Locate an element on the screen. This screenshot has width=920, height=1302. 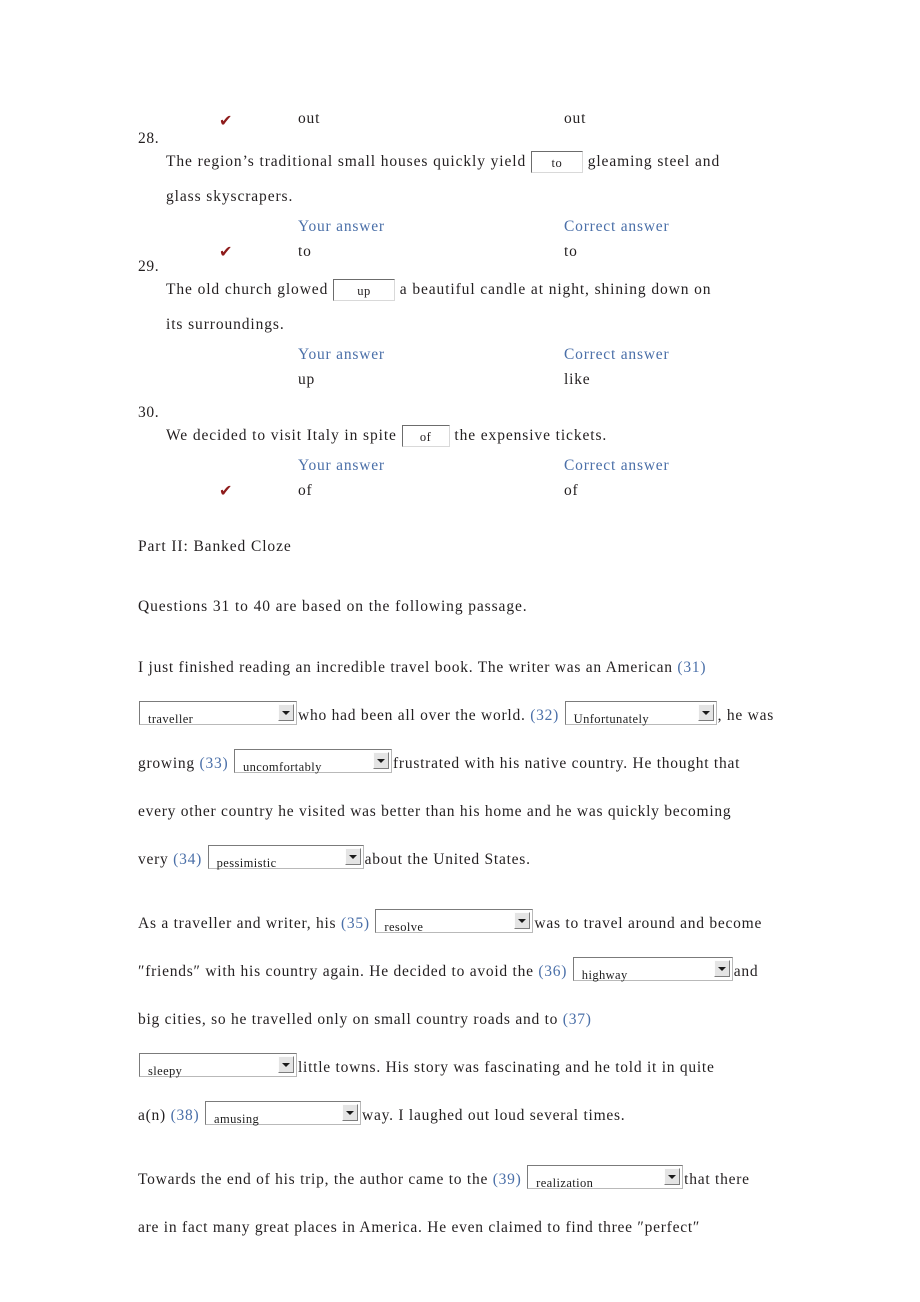
q30-line1-post: the expensive tickets. is located at coordinates (528, 435).